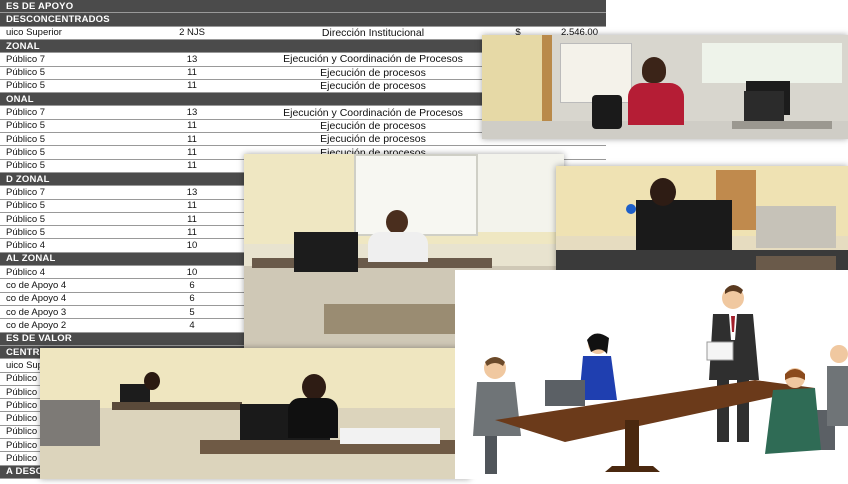 Image resolution: width=848 pixels, height=484 pixels. What do you see at coordinates (565, 393) in the screenshot?
I see `chair-left` at bounding box center [565, 393].